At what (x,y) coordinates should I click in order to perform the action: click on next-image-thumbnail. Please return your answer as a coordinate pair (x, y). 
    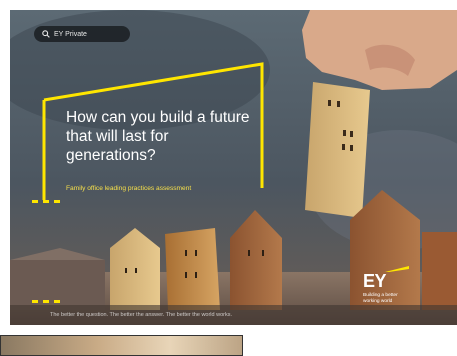
    Looking at the image, I should click on (121, 345).